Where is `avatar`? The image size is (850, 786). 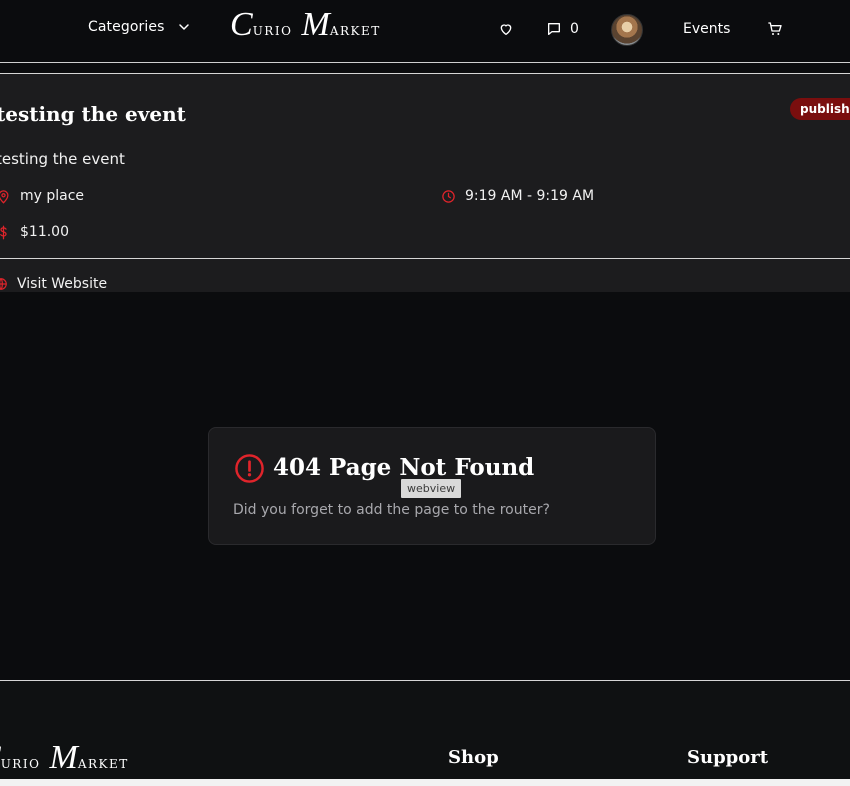
avatar is located at coordinates (627, 30).